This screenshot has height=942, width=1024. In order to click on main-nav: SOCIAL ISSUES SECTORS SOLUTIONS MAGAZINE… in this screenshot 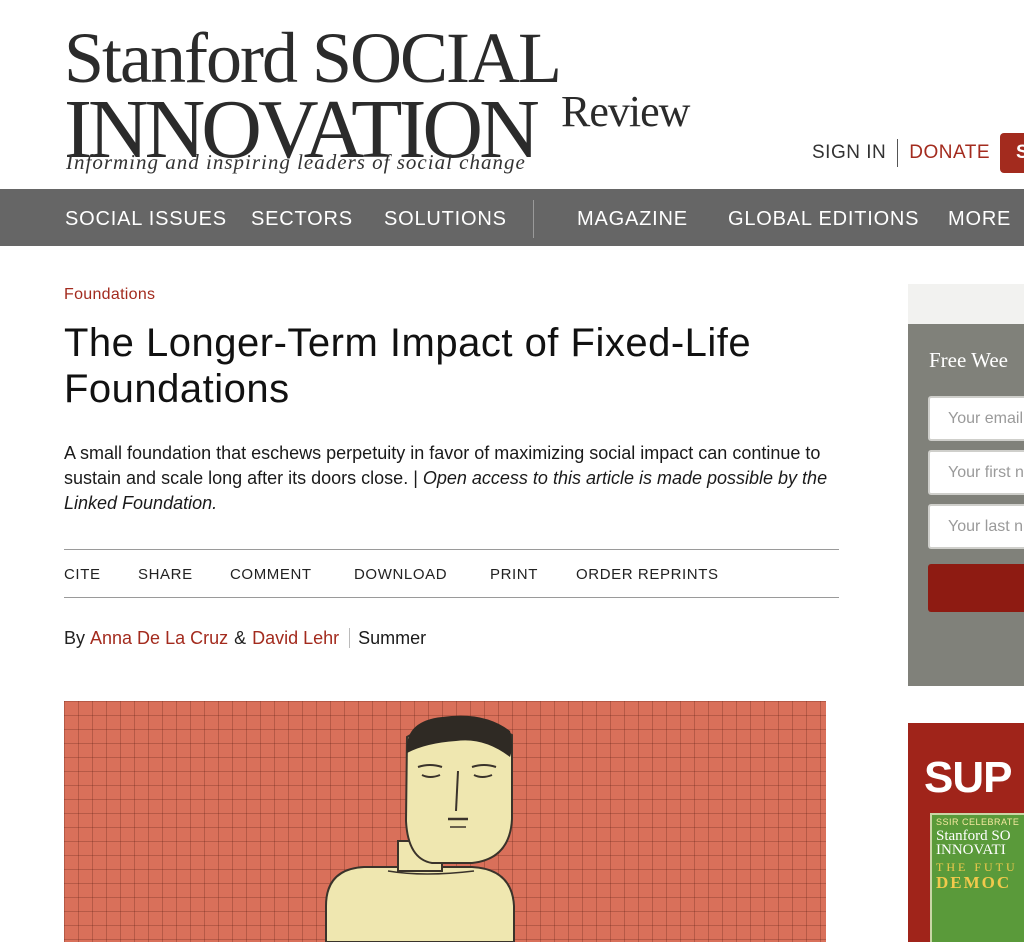, I will do `click(512, 217)`.